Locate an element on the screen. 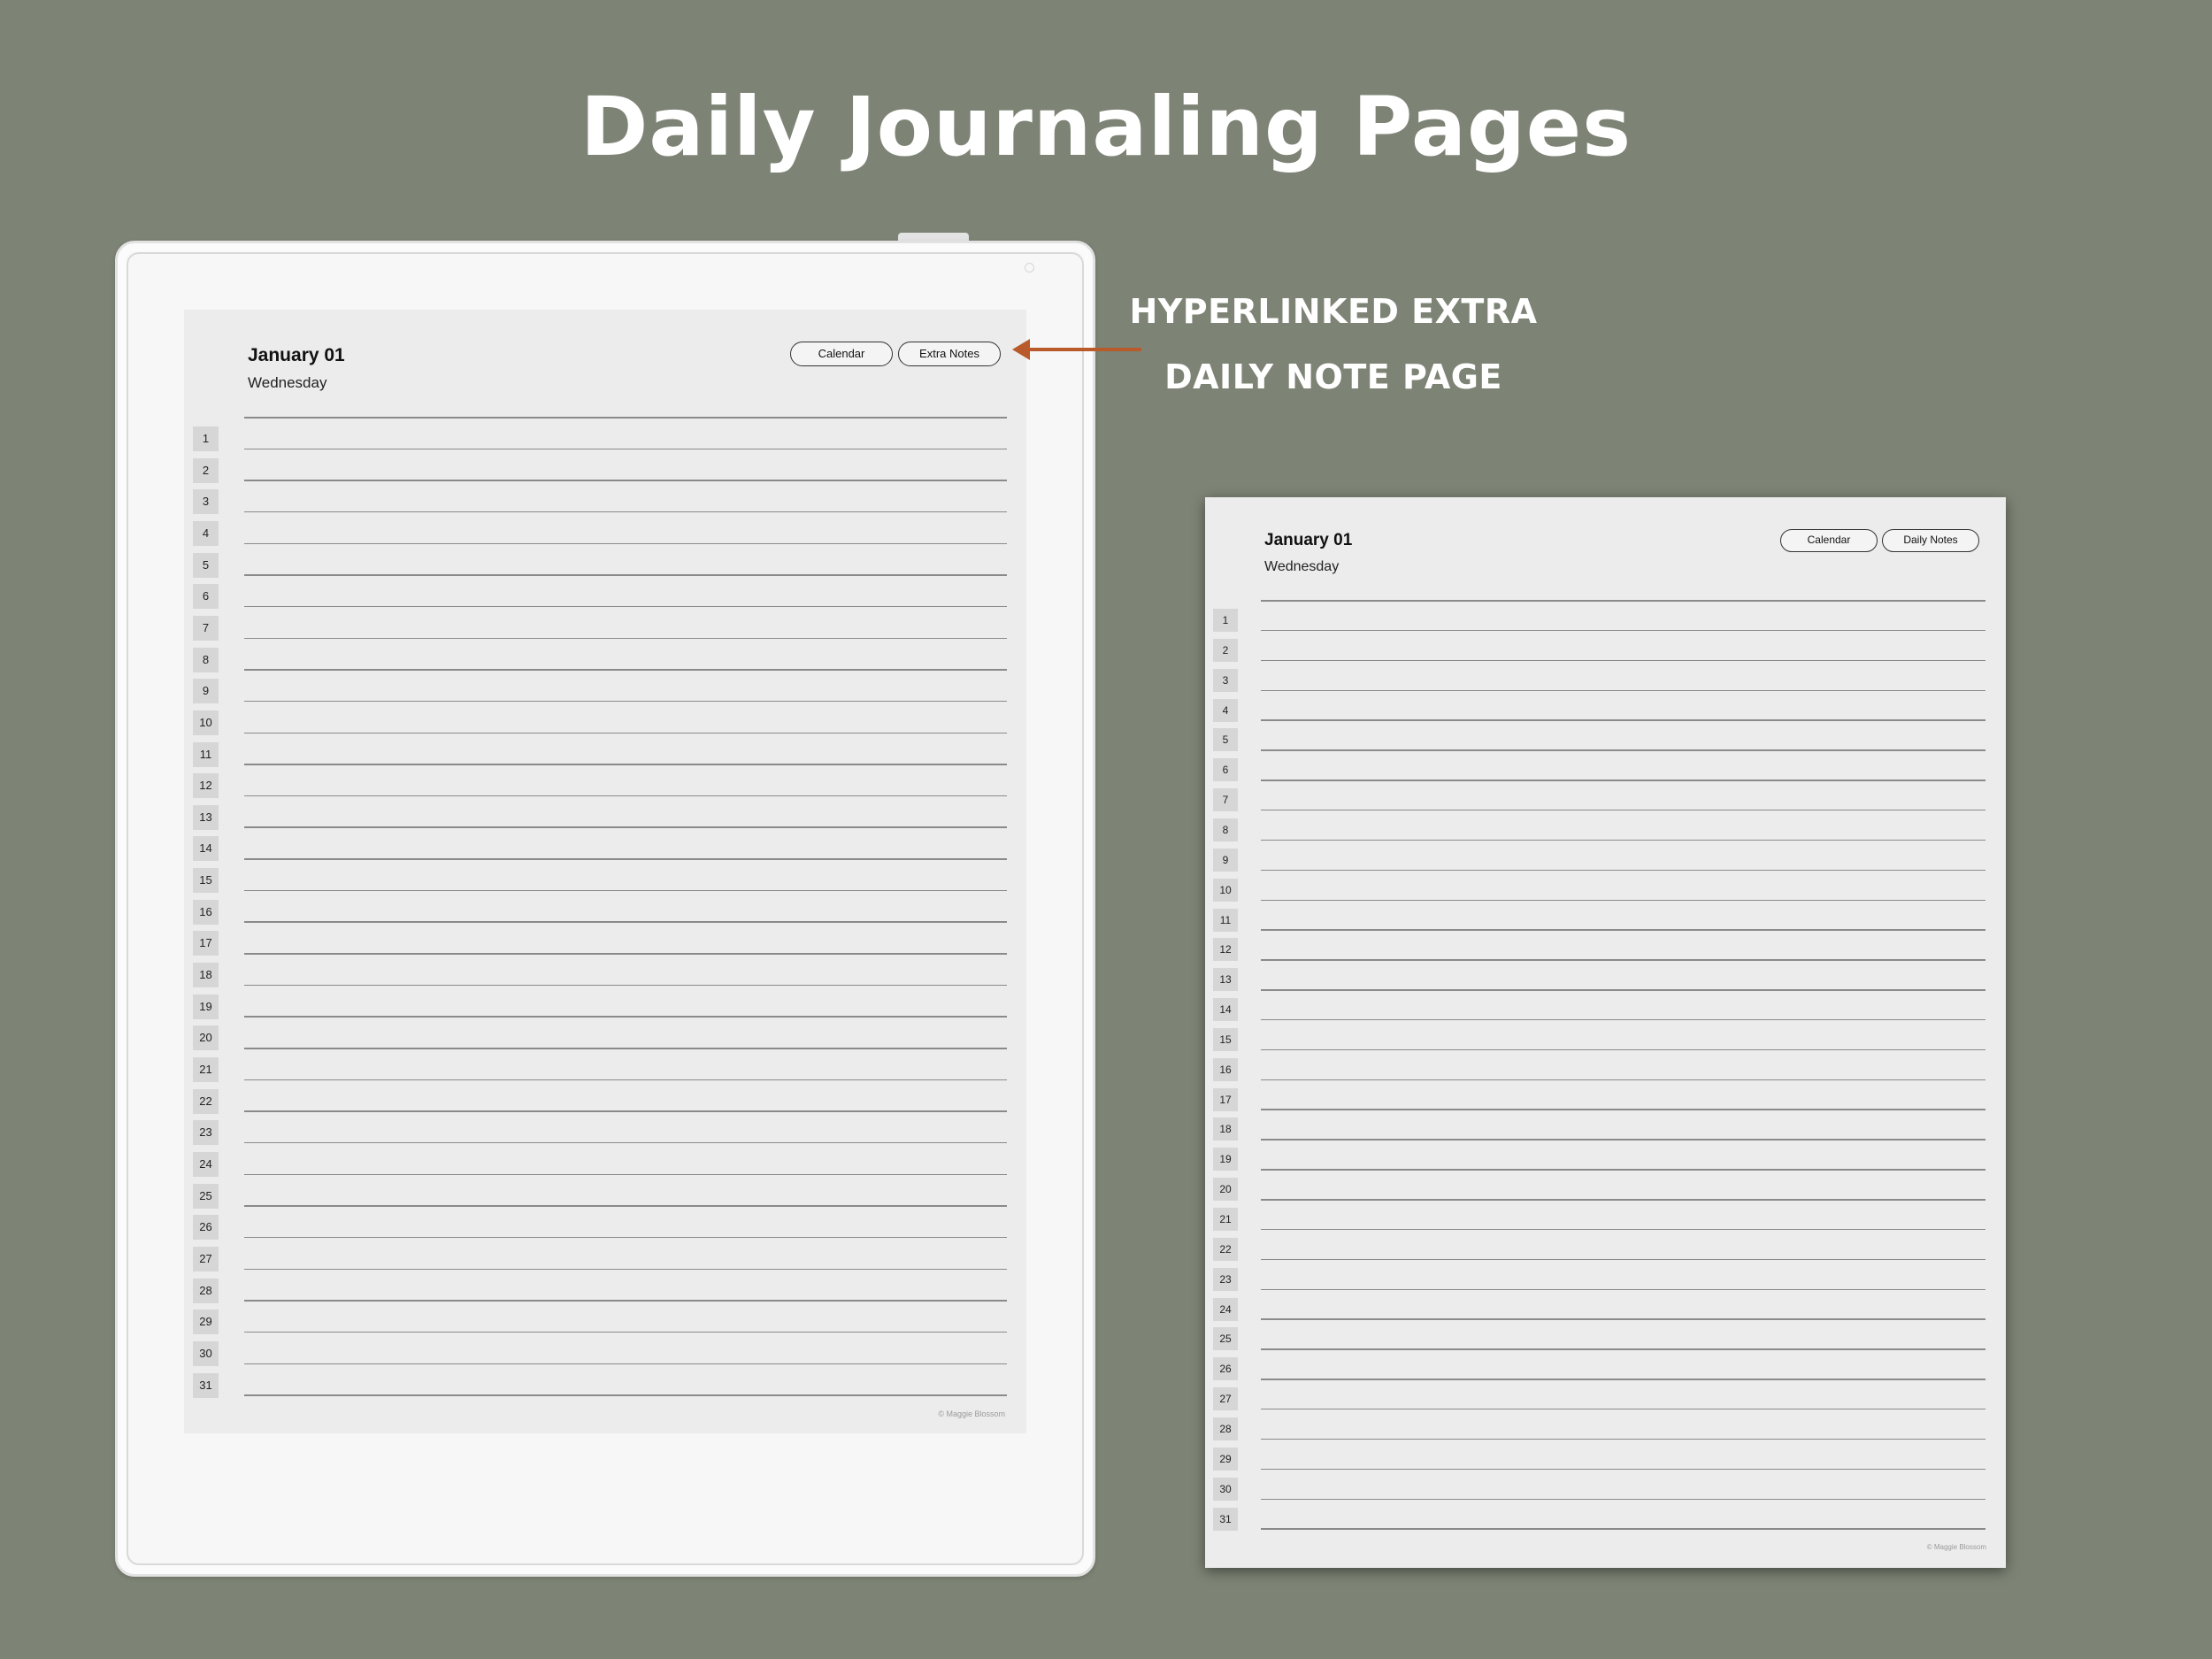 Image resolution: width=2212 pixels, height=1659 pixels. line-number: 21 is located at coordinates (206, 1069).